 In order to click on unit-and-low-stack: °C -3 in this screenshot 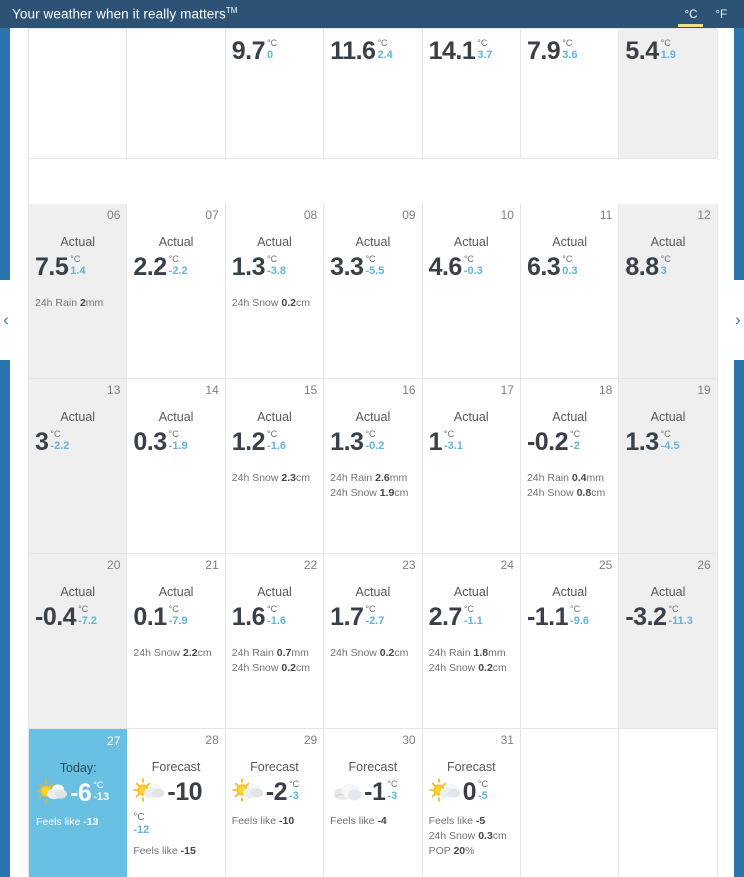, I will do `click(392, 789)`.